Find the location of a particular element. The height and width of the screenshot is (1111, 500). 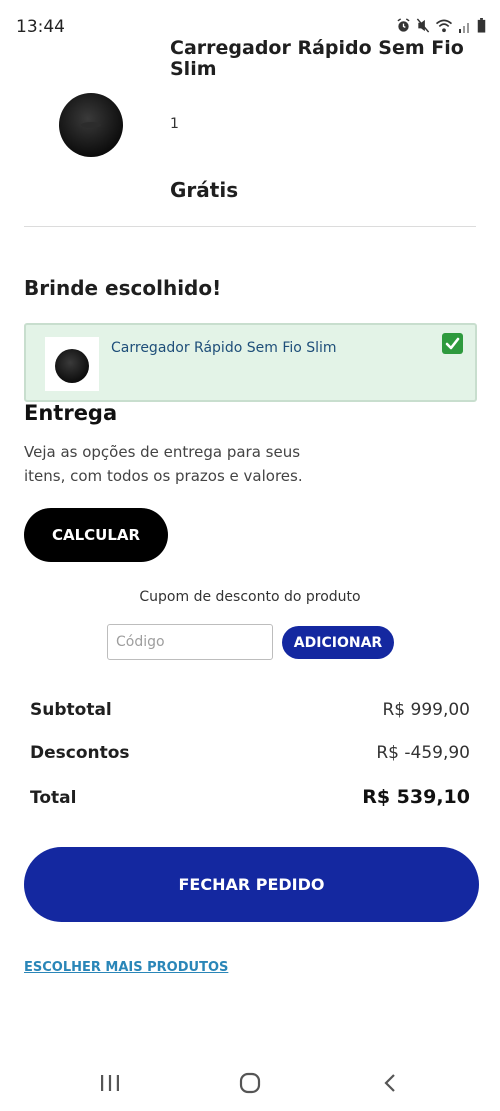

mute-icon is located at coordinates (423, 25).